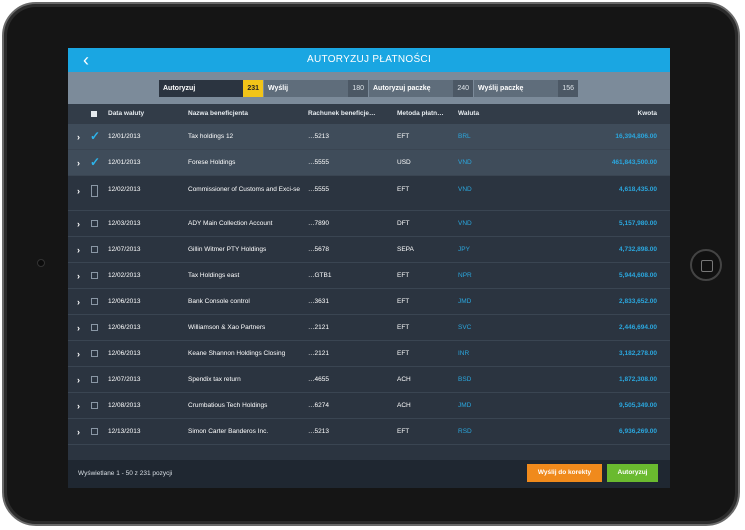 This screenshot has height=530, width=745. I want to click on tab-autoryzuj-paczke: Autoryzuj paczkę 240, so click(421, 88).